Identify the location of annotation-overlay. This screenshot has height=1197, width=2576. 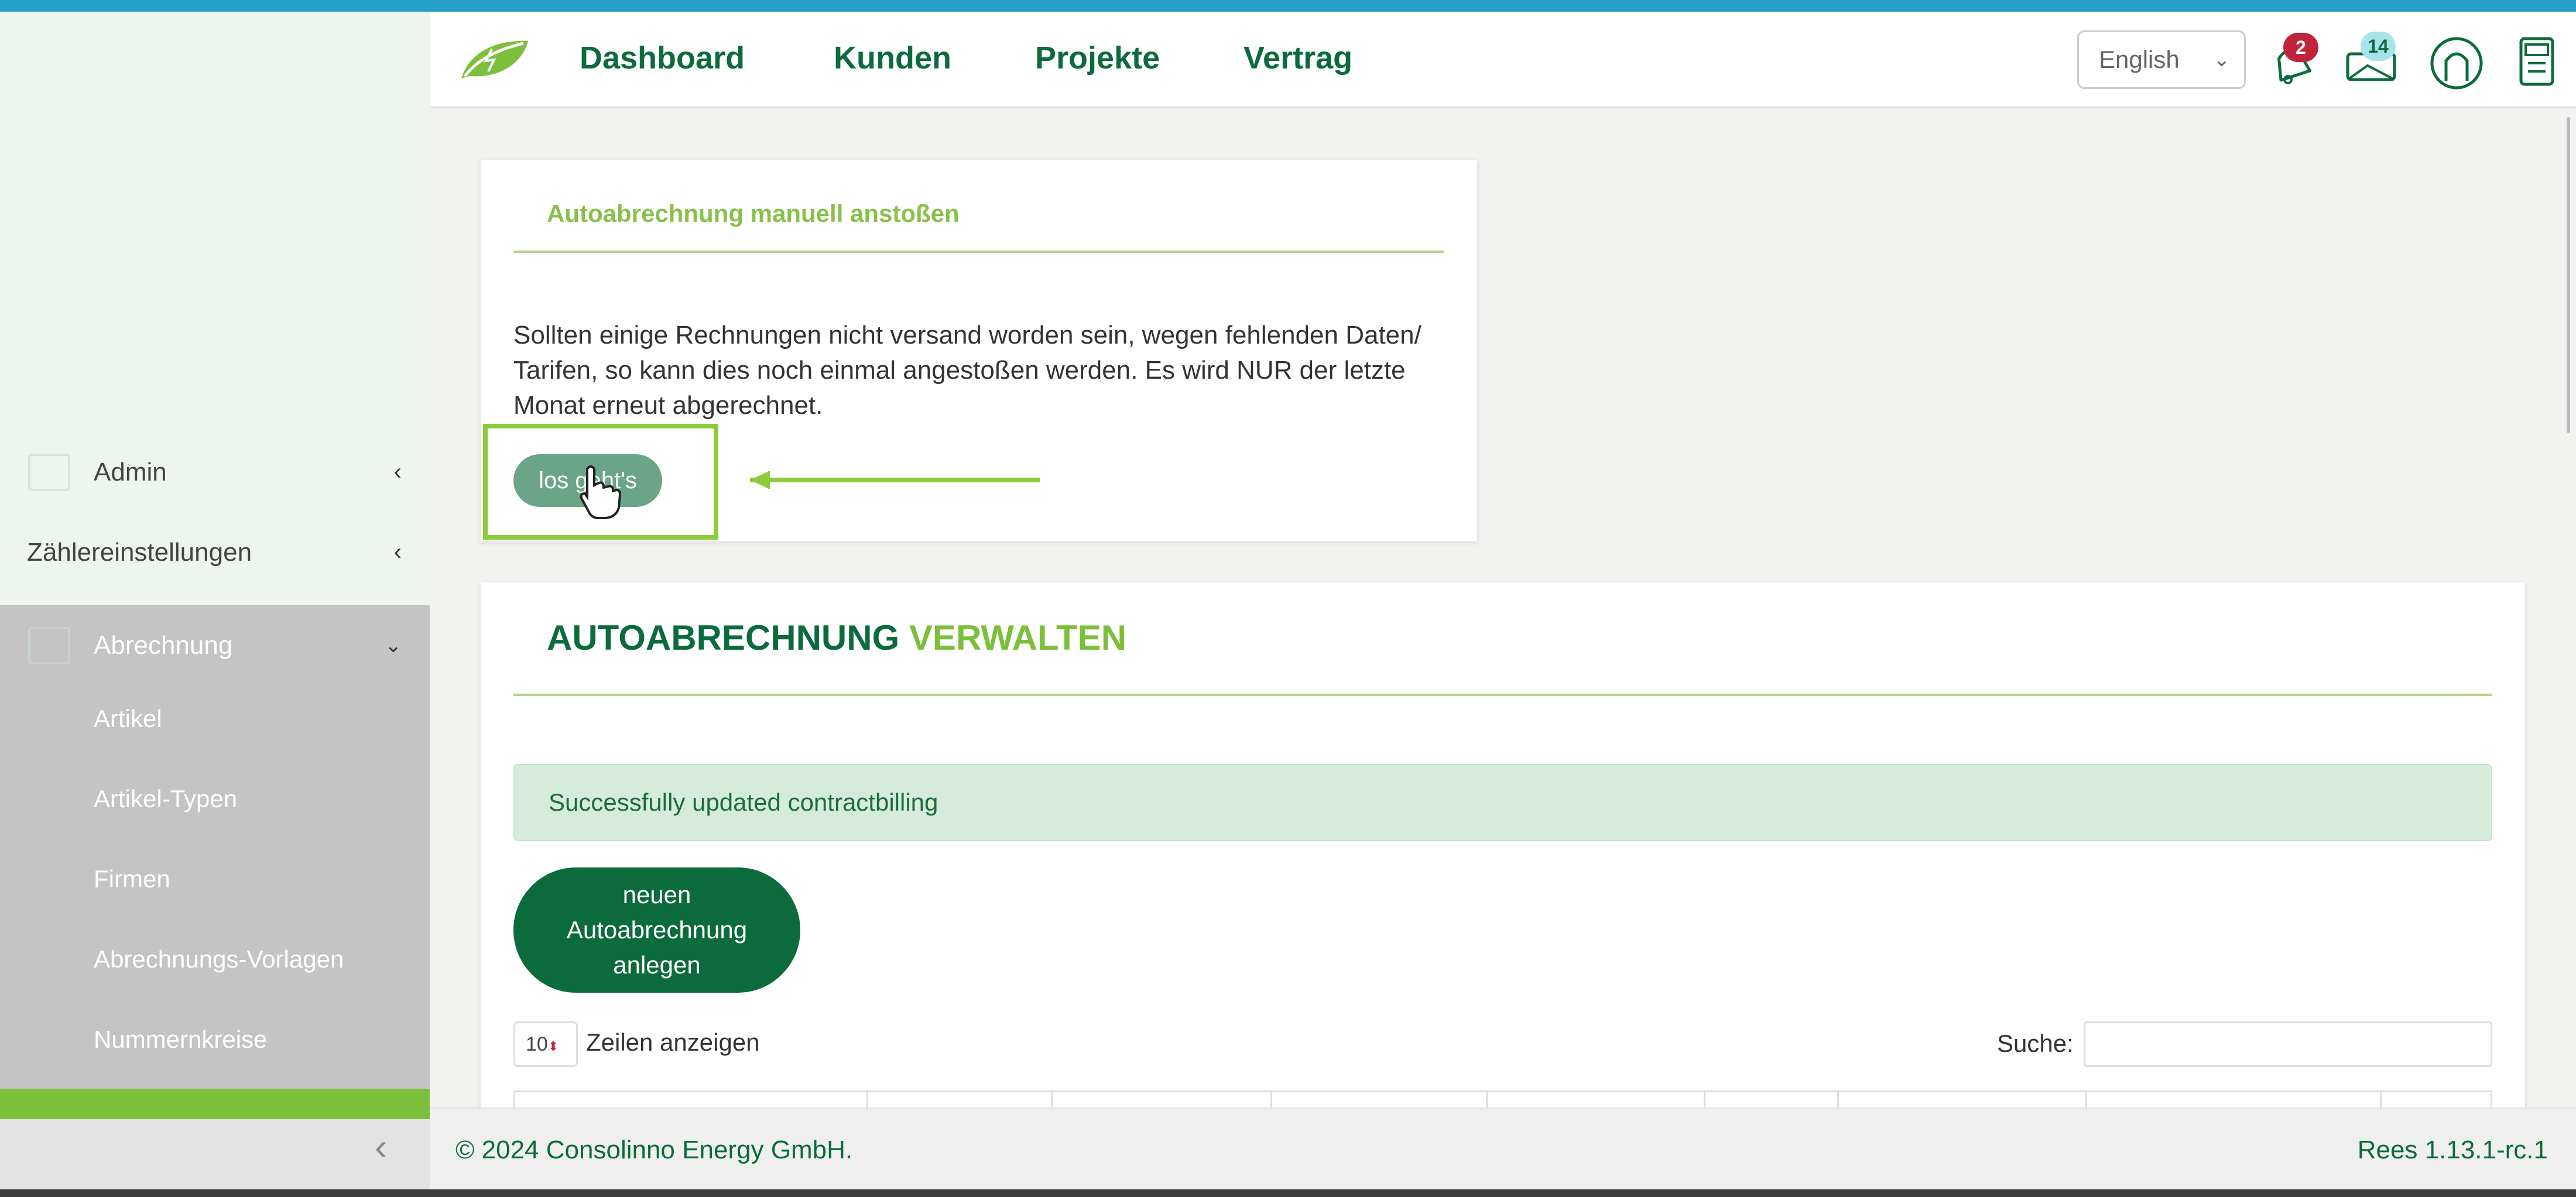
(761, 482).